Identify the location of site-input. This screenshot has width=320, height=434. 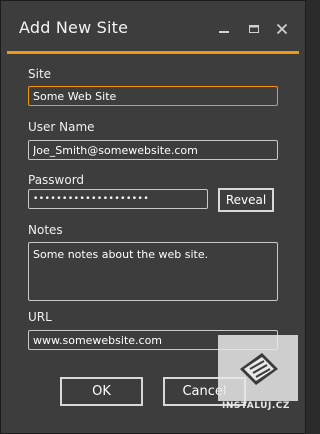
(153, 96).